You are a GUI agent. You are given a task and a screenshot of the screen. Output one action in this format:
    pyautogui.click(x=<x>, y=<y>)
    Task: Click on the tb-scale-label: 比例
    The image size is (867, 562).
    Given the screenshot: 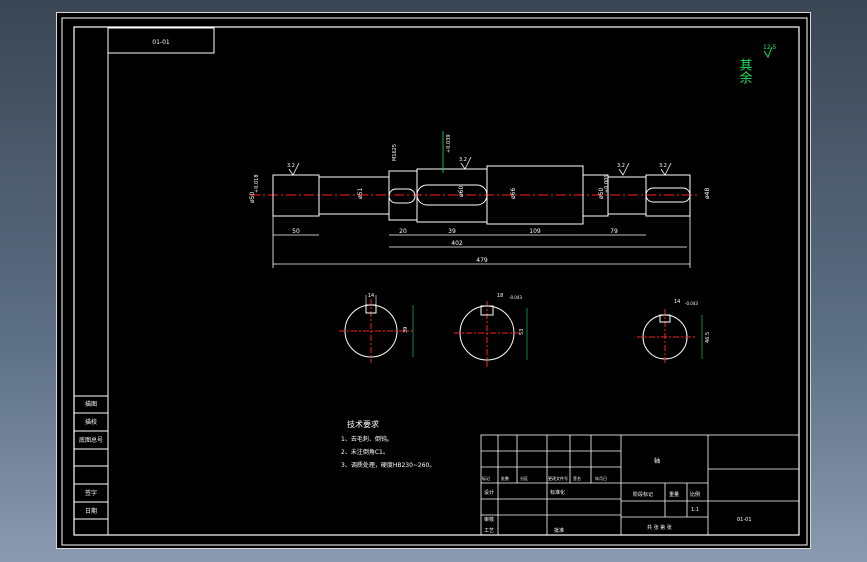 What is the action you would take?
    pyautogui.click(x=695, y=494)
    